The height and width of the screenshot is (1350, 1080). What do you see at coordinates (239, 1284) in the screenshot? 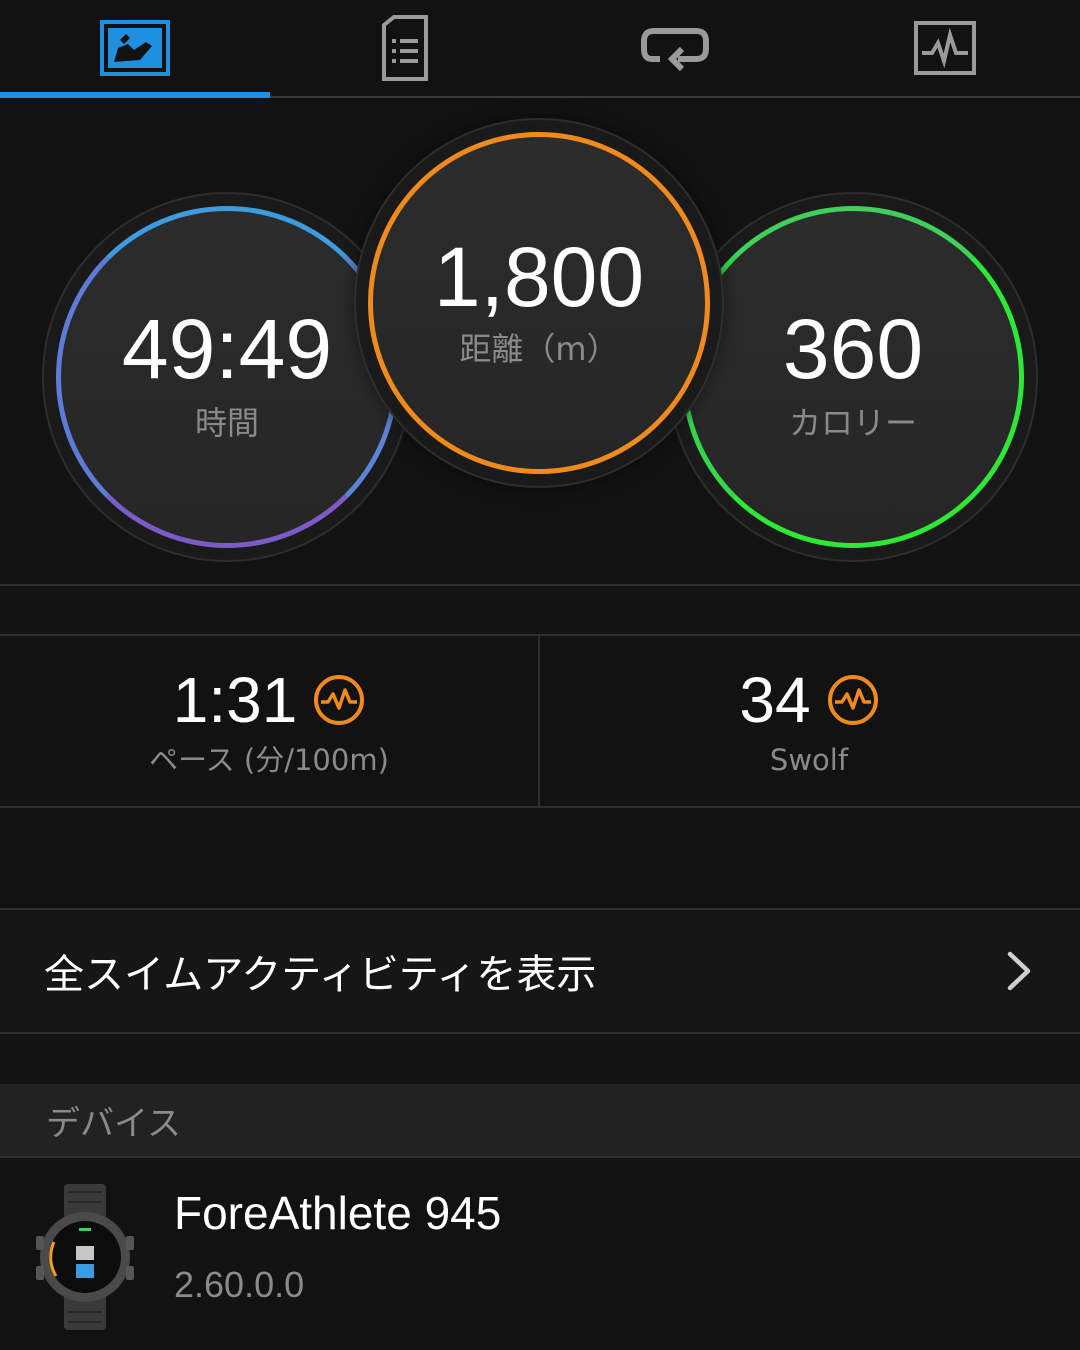
I see `device-version: 2.60.0.0` at bounding box center [239, 1284].